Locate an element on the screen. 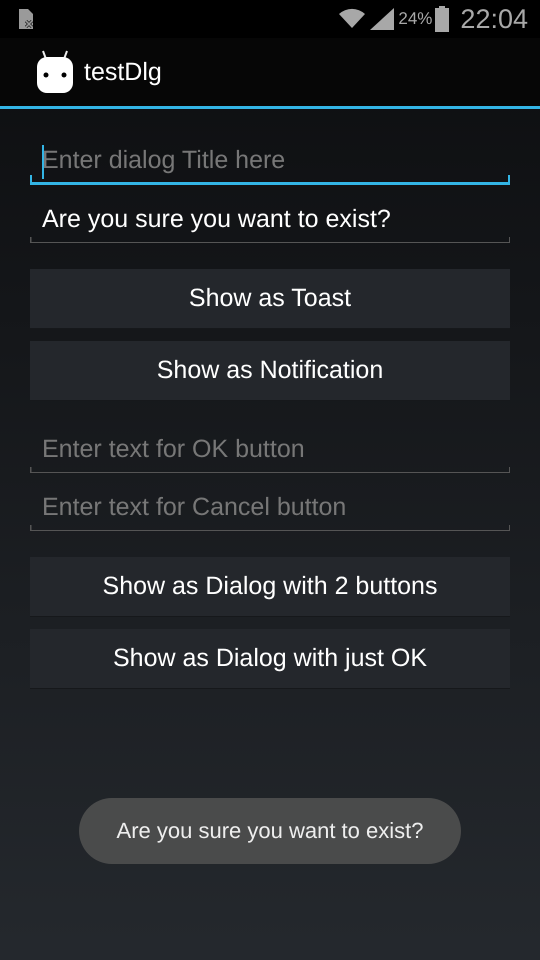 The width and height of the screenshot is (540, 960). toast-message: Are you sure you want to exist? is located at coordinates (270, 831).